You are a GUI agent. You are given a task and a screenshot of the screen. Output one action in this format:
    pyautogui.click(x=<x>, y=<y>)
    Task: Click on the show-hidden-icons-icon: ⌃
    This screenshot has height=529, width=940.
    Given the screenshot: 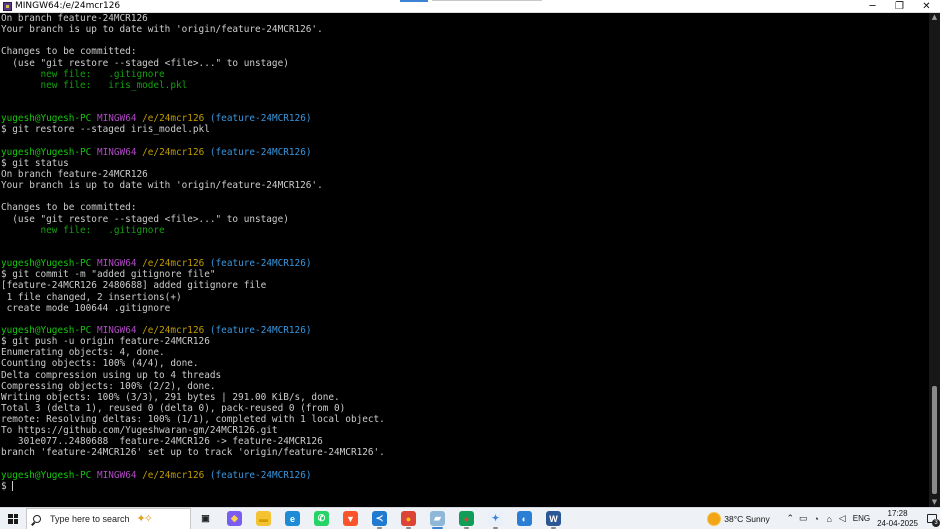 What is the action you would take?
    pyautogui.click(x=790, y=518)
    